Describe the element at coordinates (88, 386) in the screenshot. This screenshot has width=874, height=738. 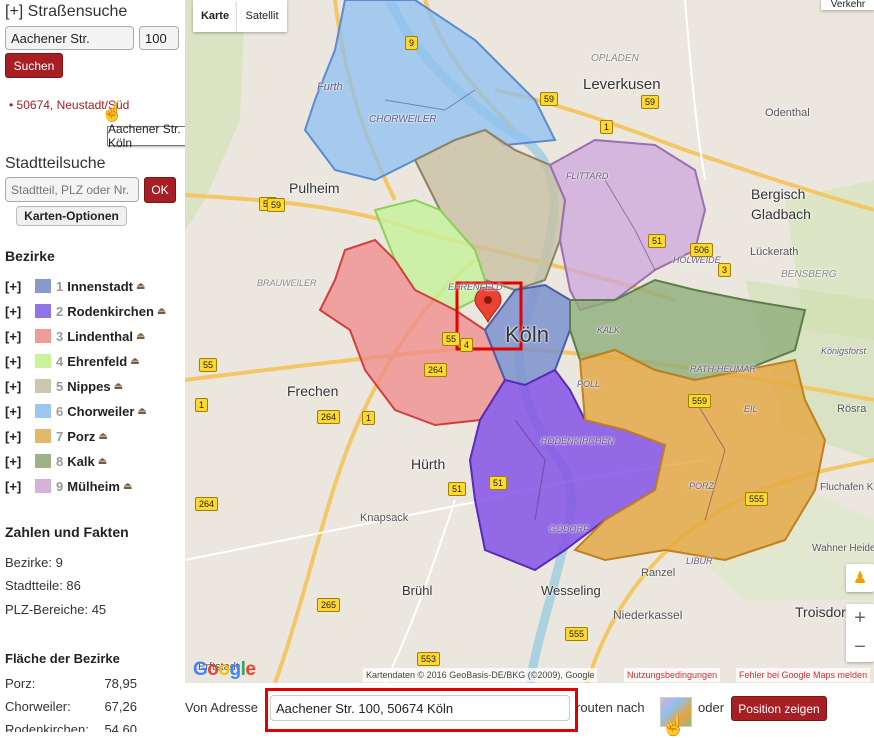
I see `district-name: Nippes` at that location.